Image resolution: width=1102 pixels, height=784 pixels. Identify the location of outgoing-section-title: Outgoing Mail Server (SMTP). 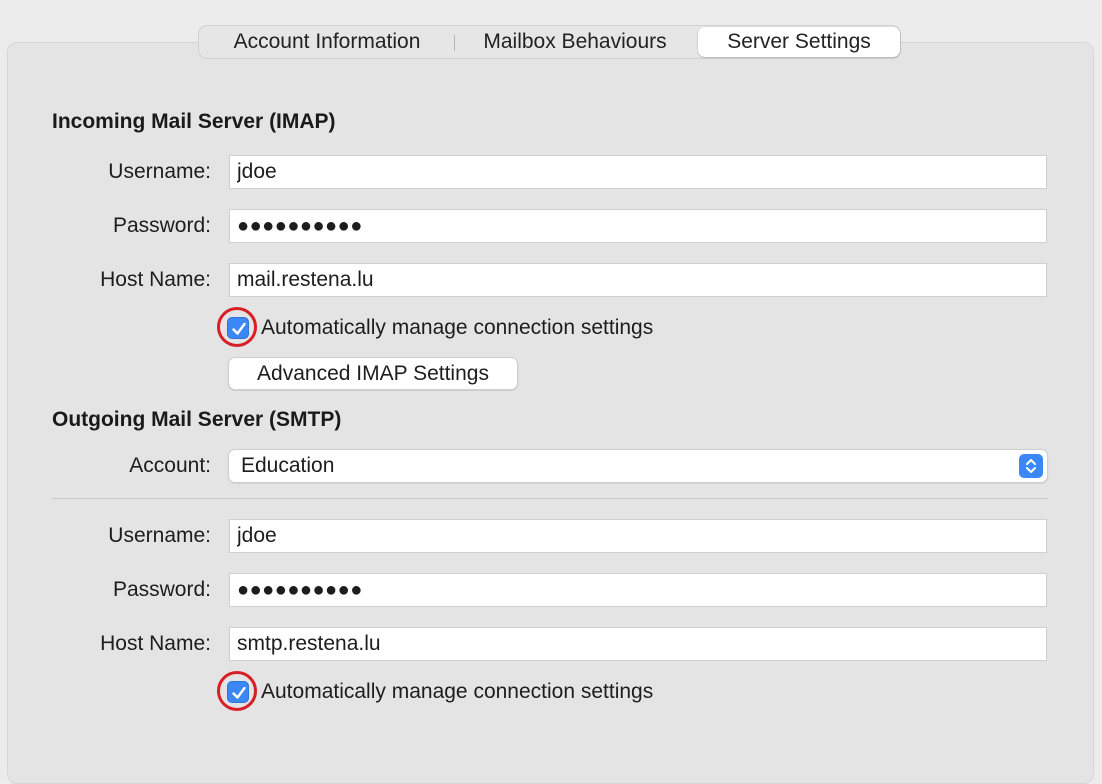
(197, 419).